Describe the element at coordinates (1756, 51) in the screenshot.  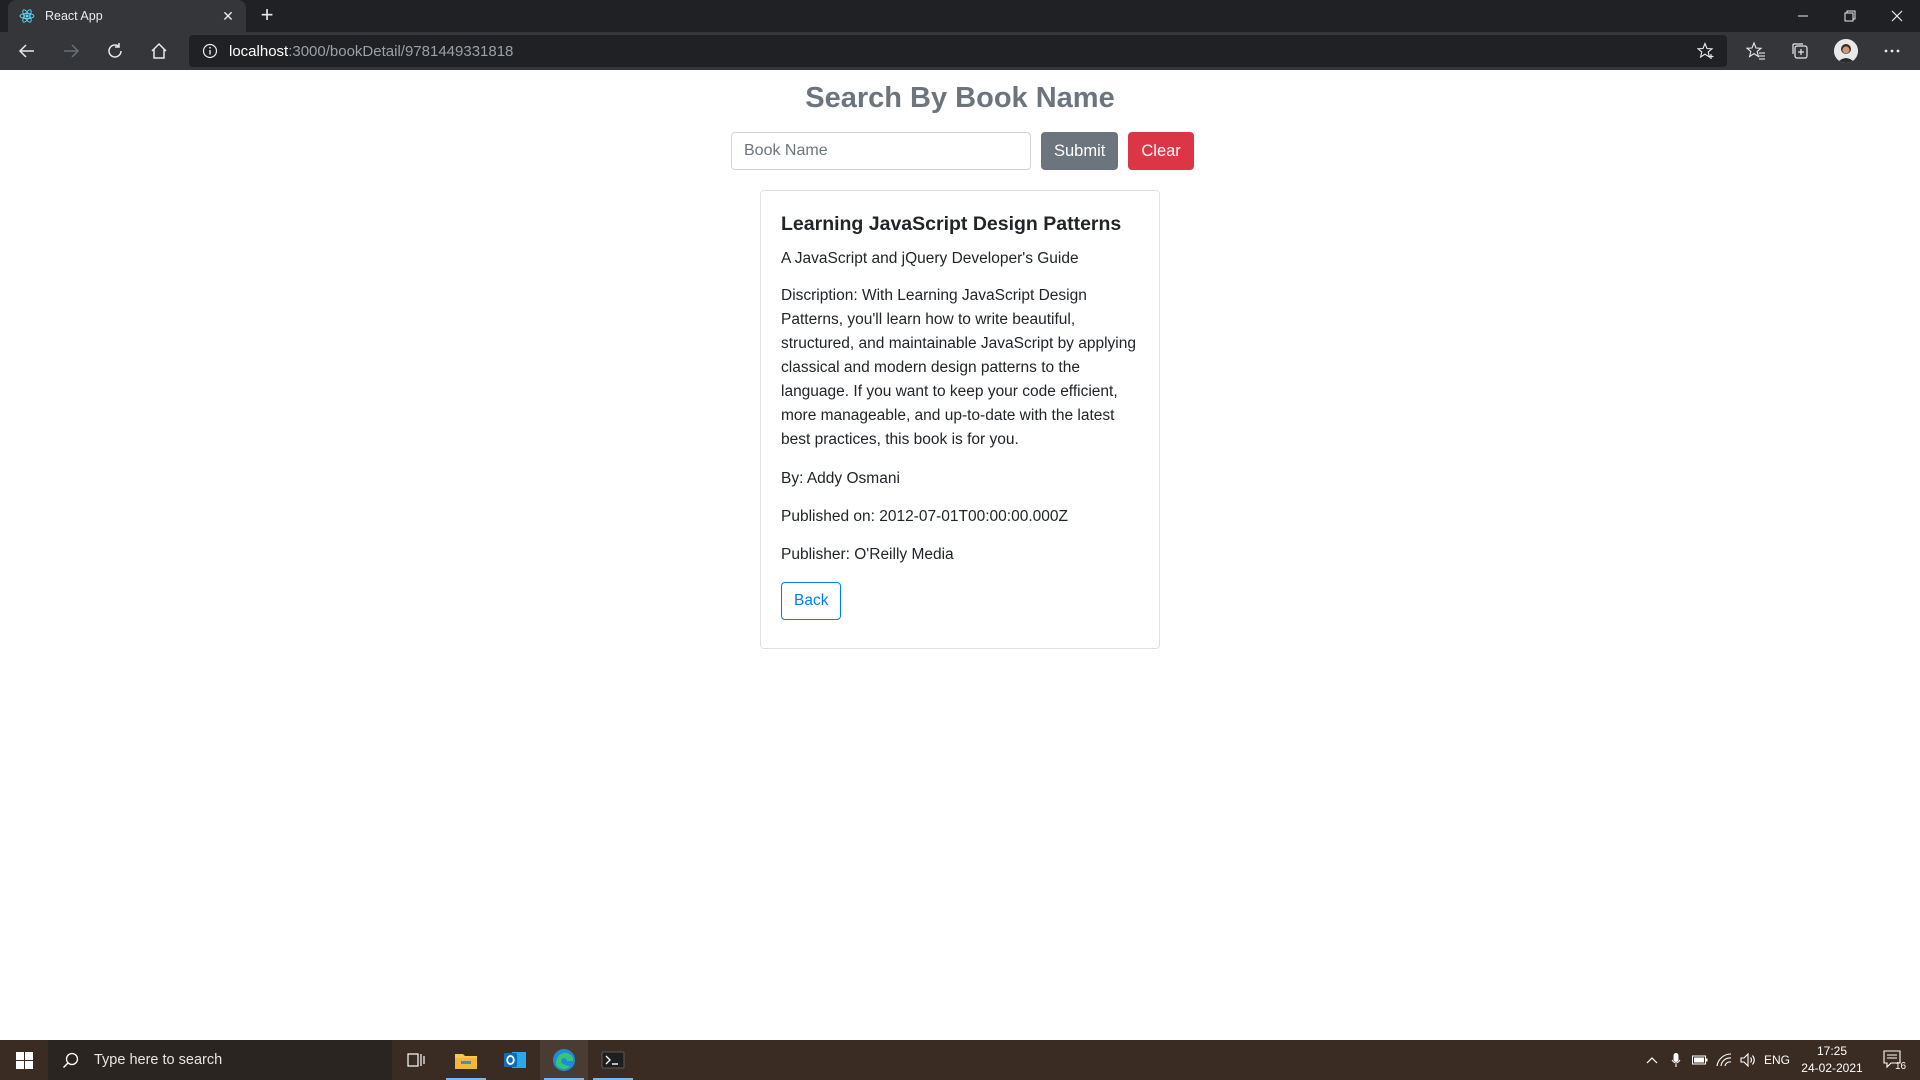
I see `favorites-icon` at that location.